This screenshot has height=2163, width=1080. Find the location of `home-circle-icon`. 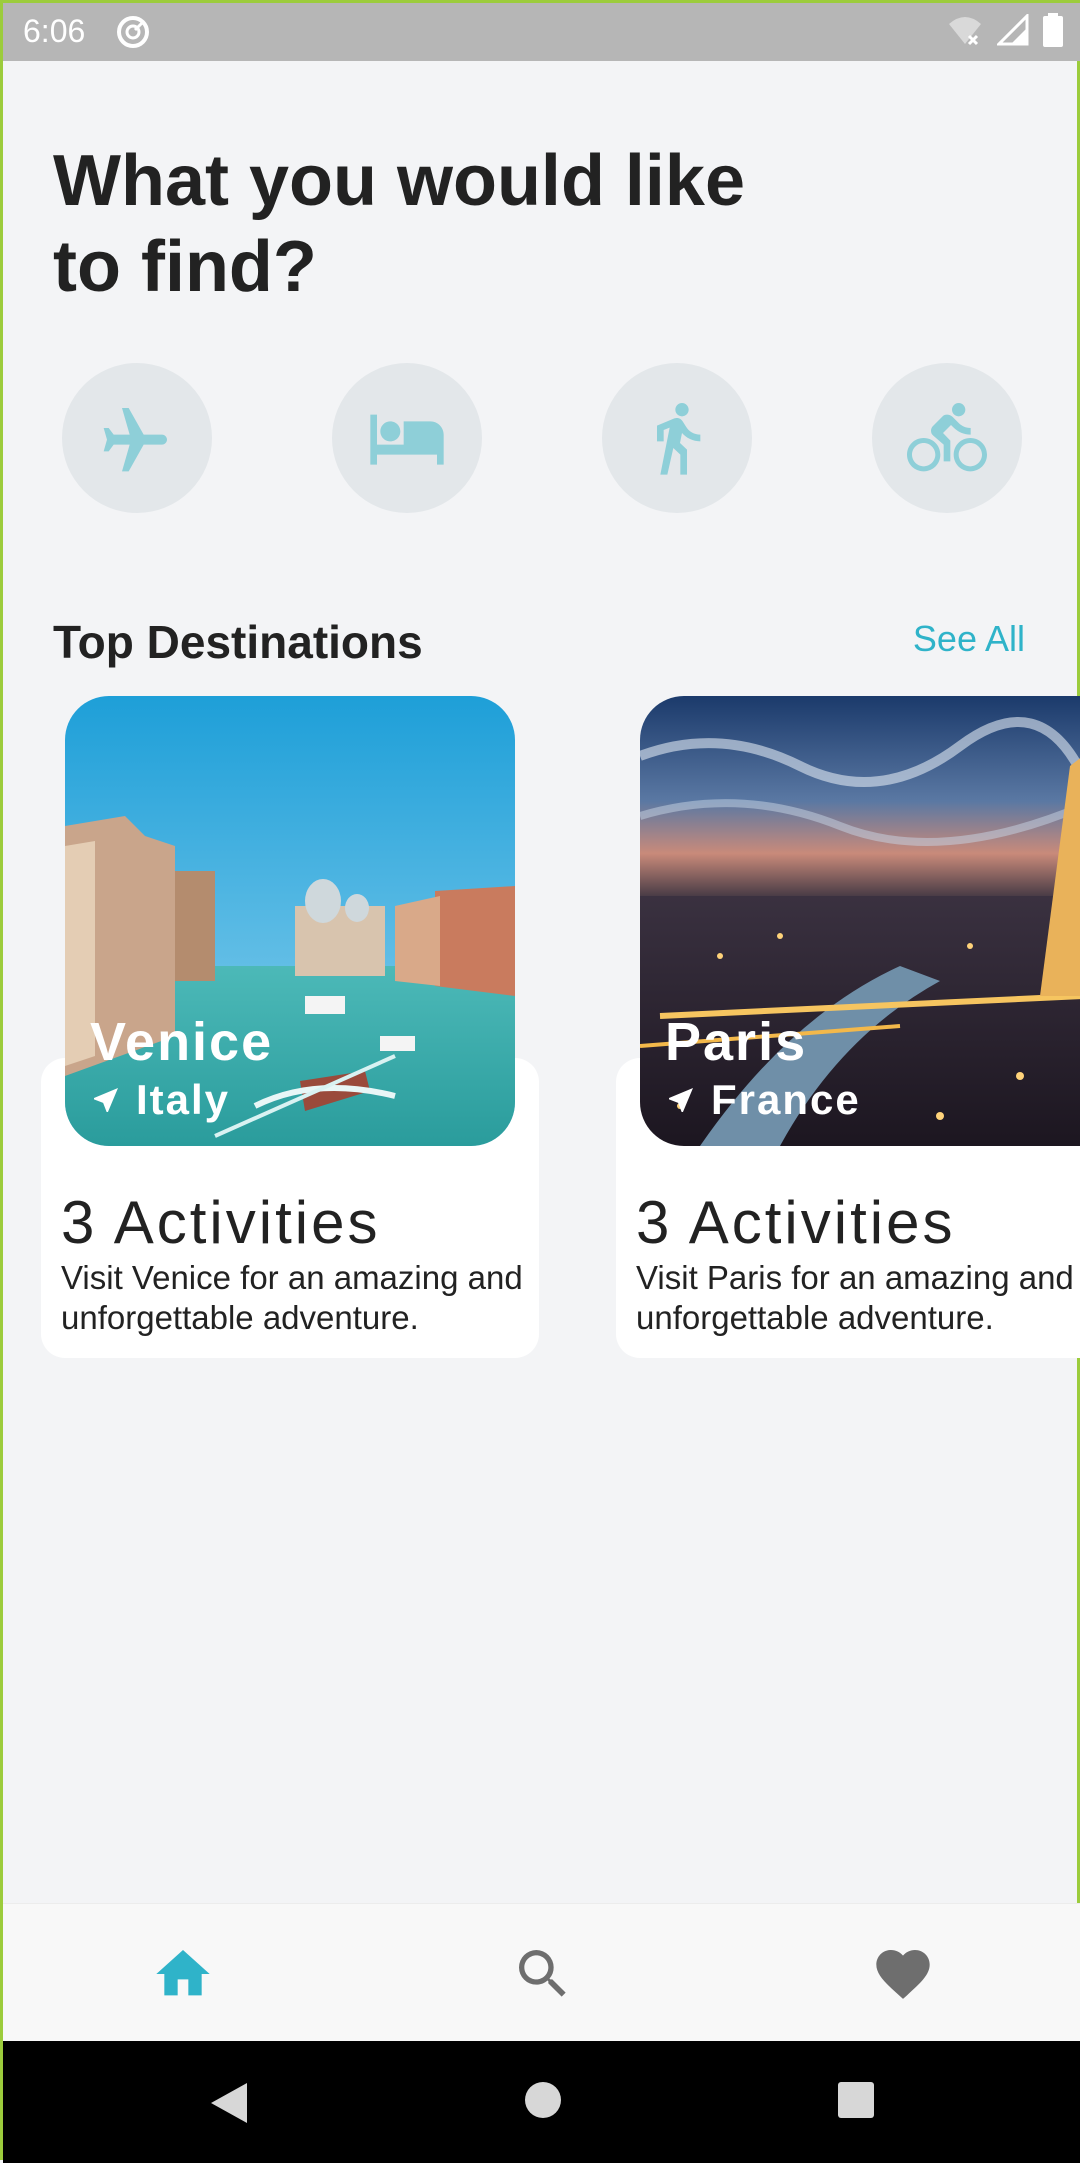

home-circle-icon is located at coordinates (543, 2100).